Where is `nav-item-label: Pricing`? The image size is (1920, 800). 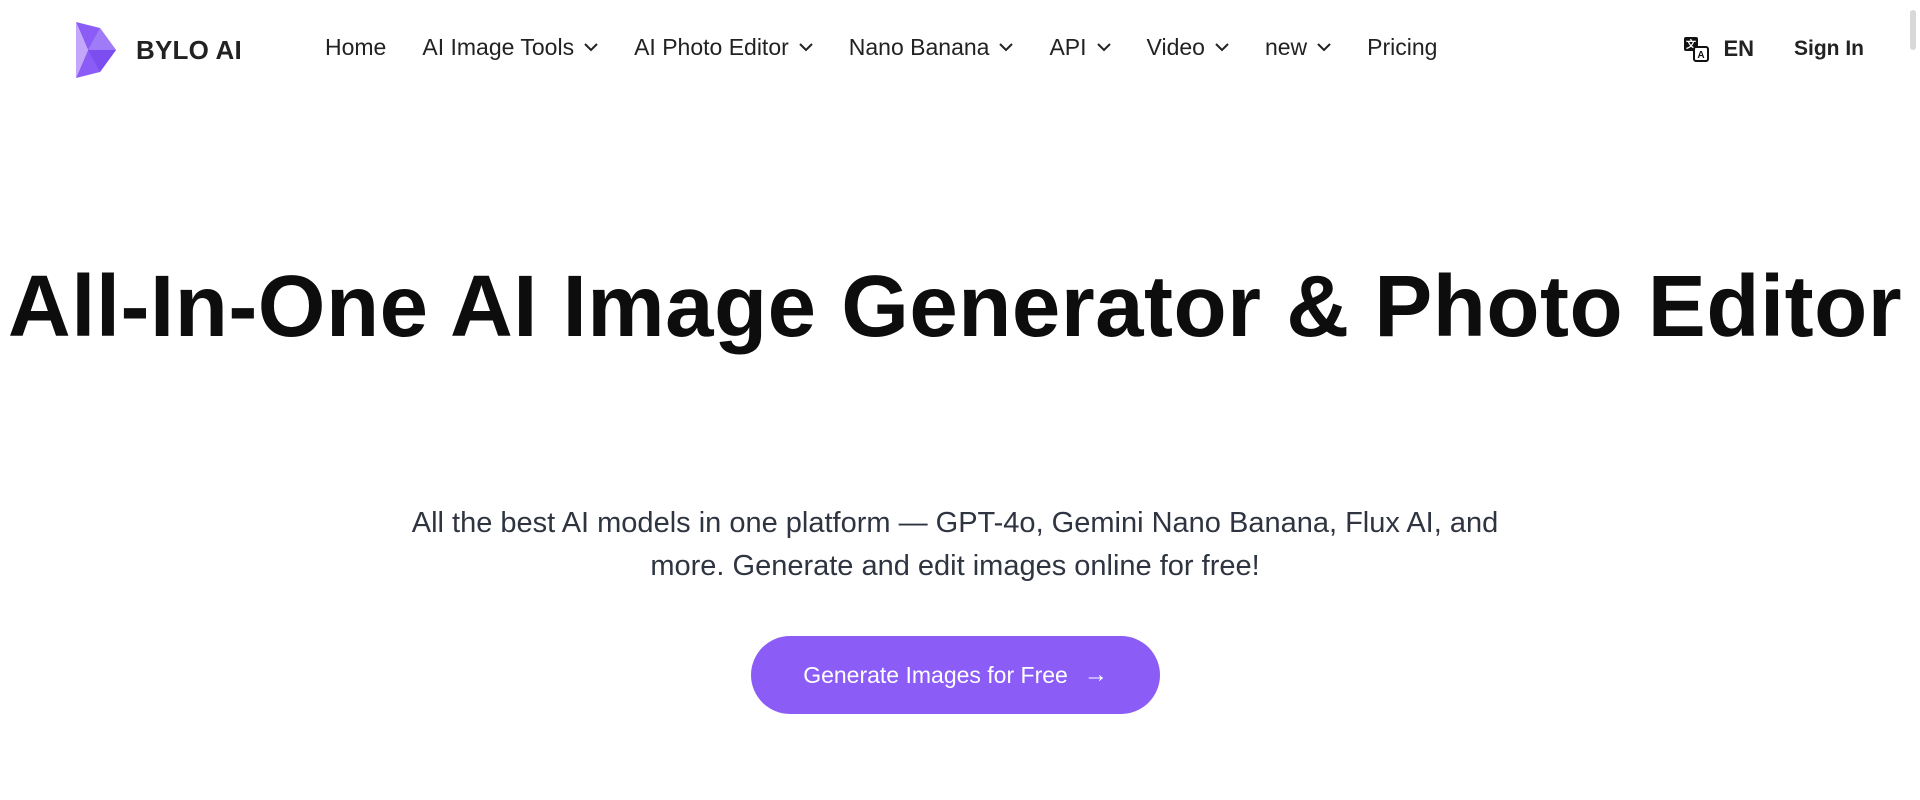 nav-item-label: Pricing is located at coordinates (1402, 47).